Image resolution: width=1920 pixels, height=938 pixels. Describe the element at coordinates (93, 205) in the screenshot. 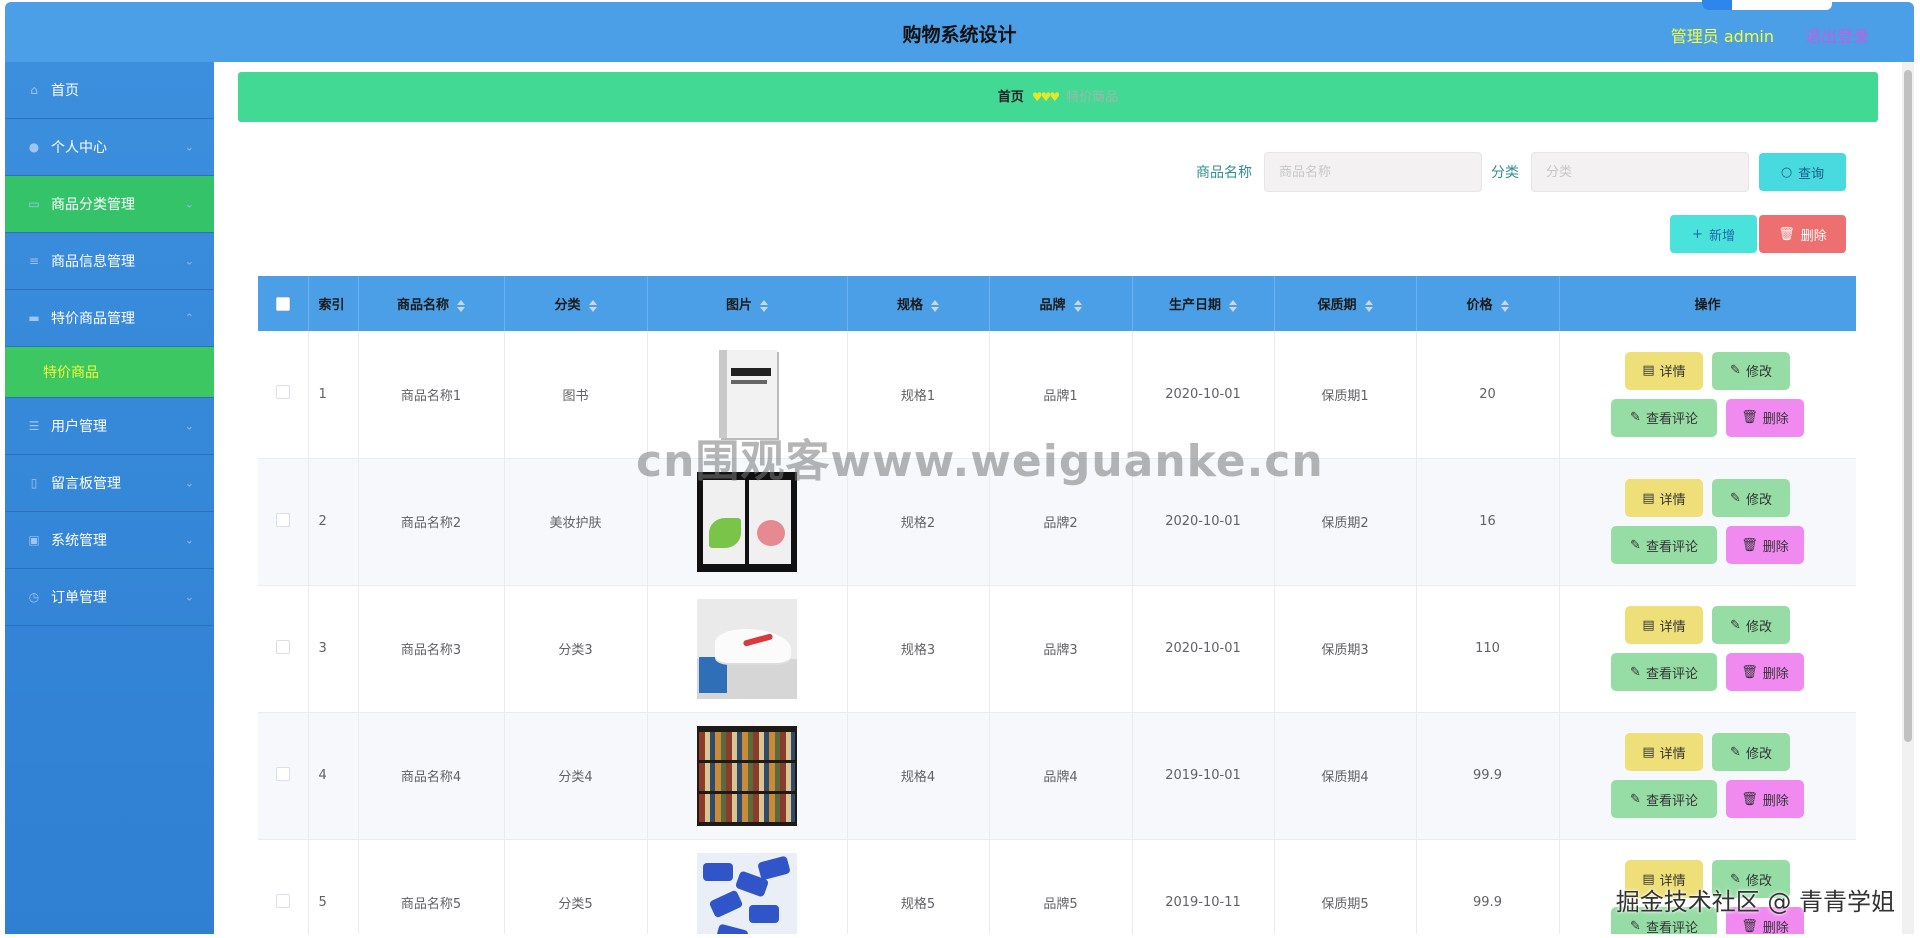

I see `sidebar-item-label: 商品分类管理` at that location.